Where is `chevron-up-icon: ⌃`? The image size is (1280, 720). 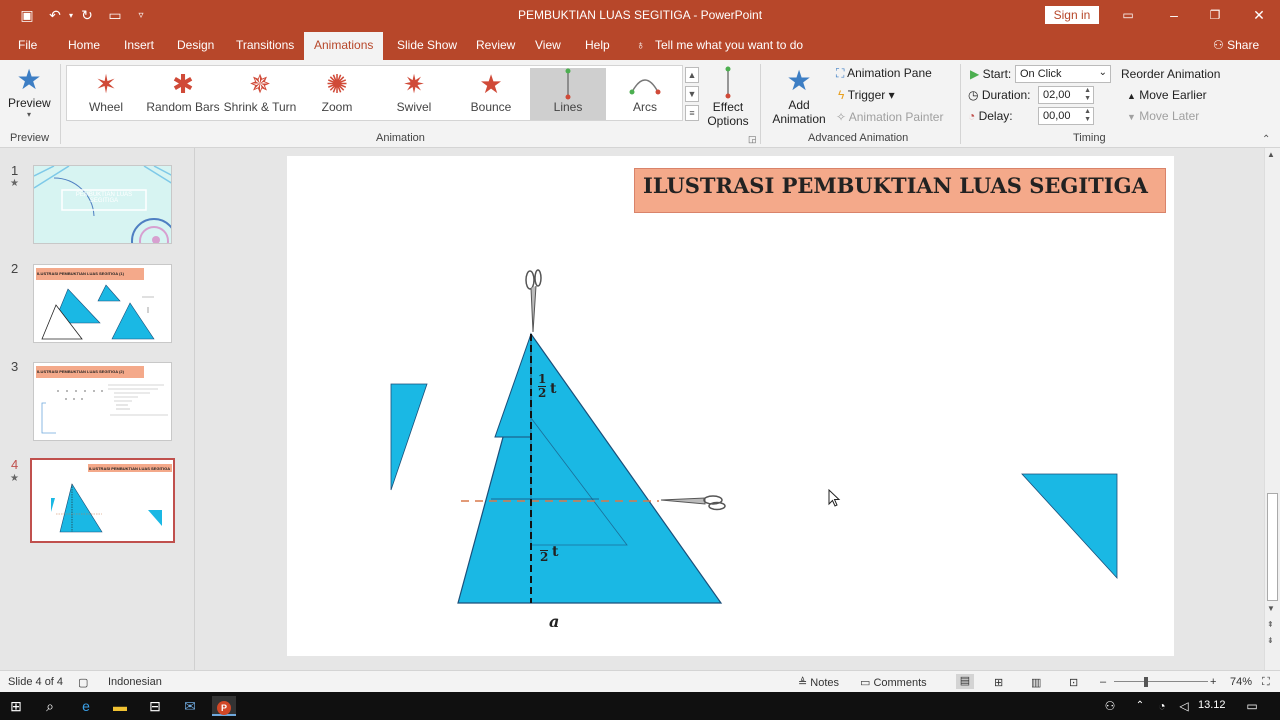 chevron-up-icon: ⌃ is located at coordinates (1140, 706).